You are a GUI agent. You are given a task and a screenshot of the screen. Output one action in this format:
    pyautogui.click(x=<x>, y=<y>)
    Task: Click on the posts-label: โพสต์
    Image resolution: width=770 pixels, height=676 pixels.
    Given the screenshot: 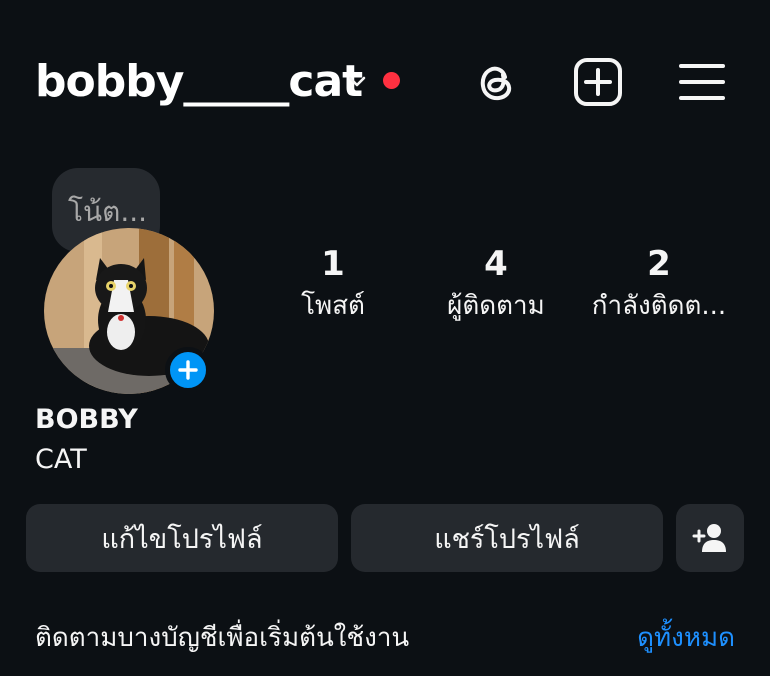 What is the action you would take?
    pyautogui.click(x=333, y=306)
    